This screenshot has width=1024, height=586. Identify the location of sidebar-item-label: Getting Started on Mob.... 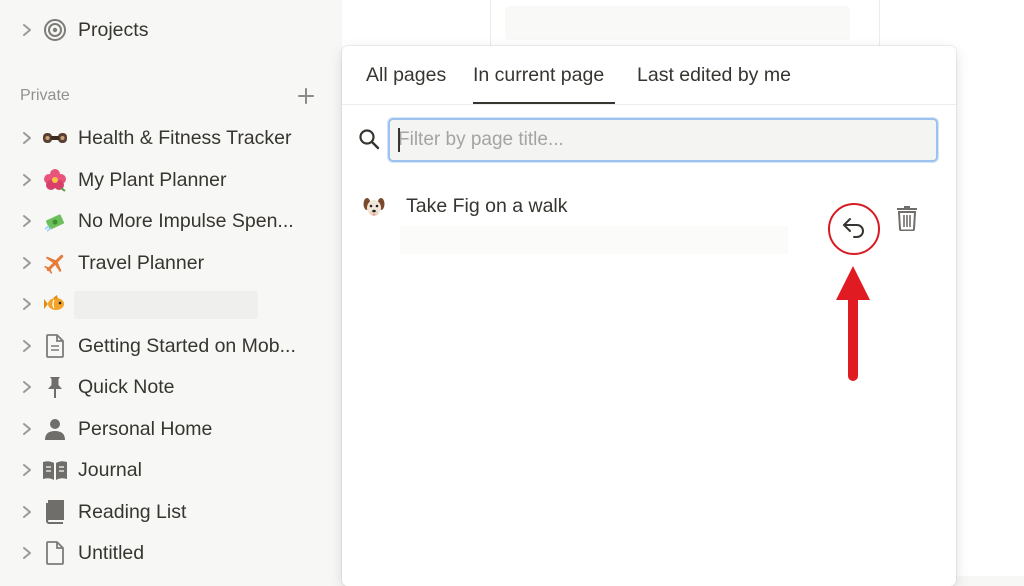
(187, 345).